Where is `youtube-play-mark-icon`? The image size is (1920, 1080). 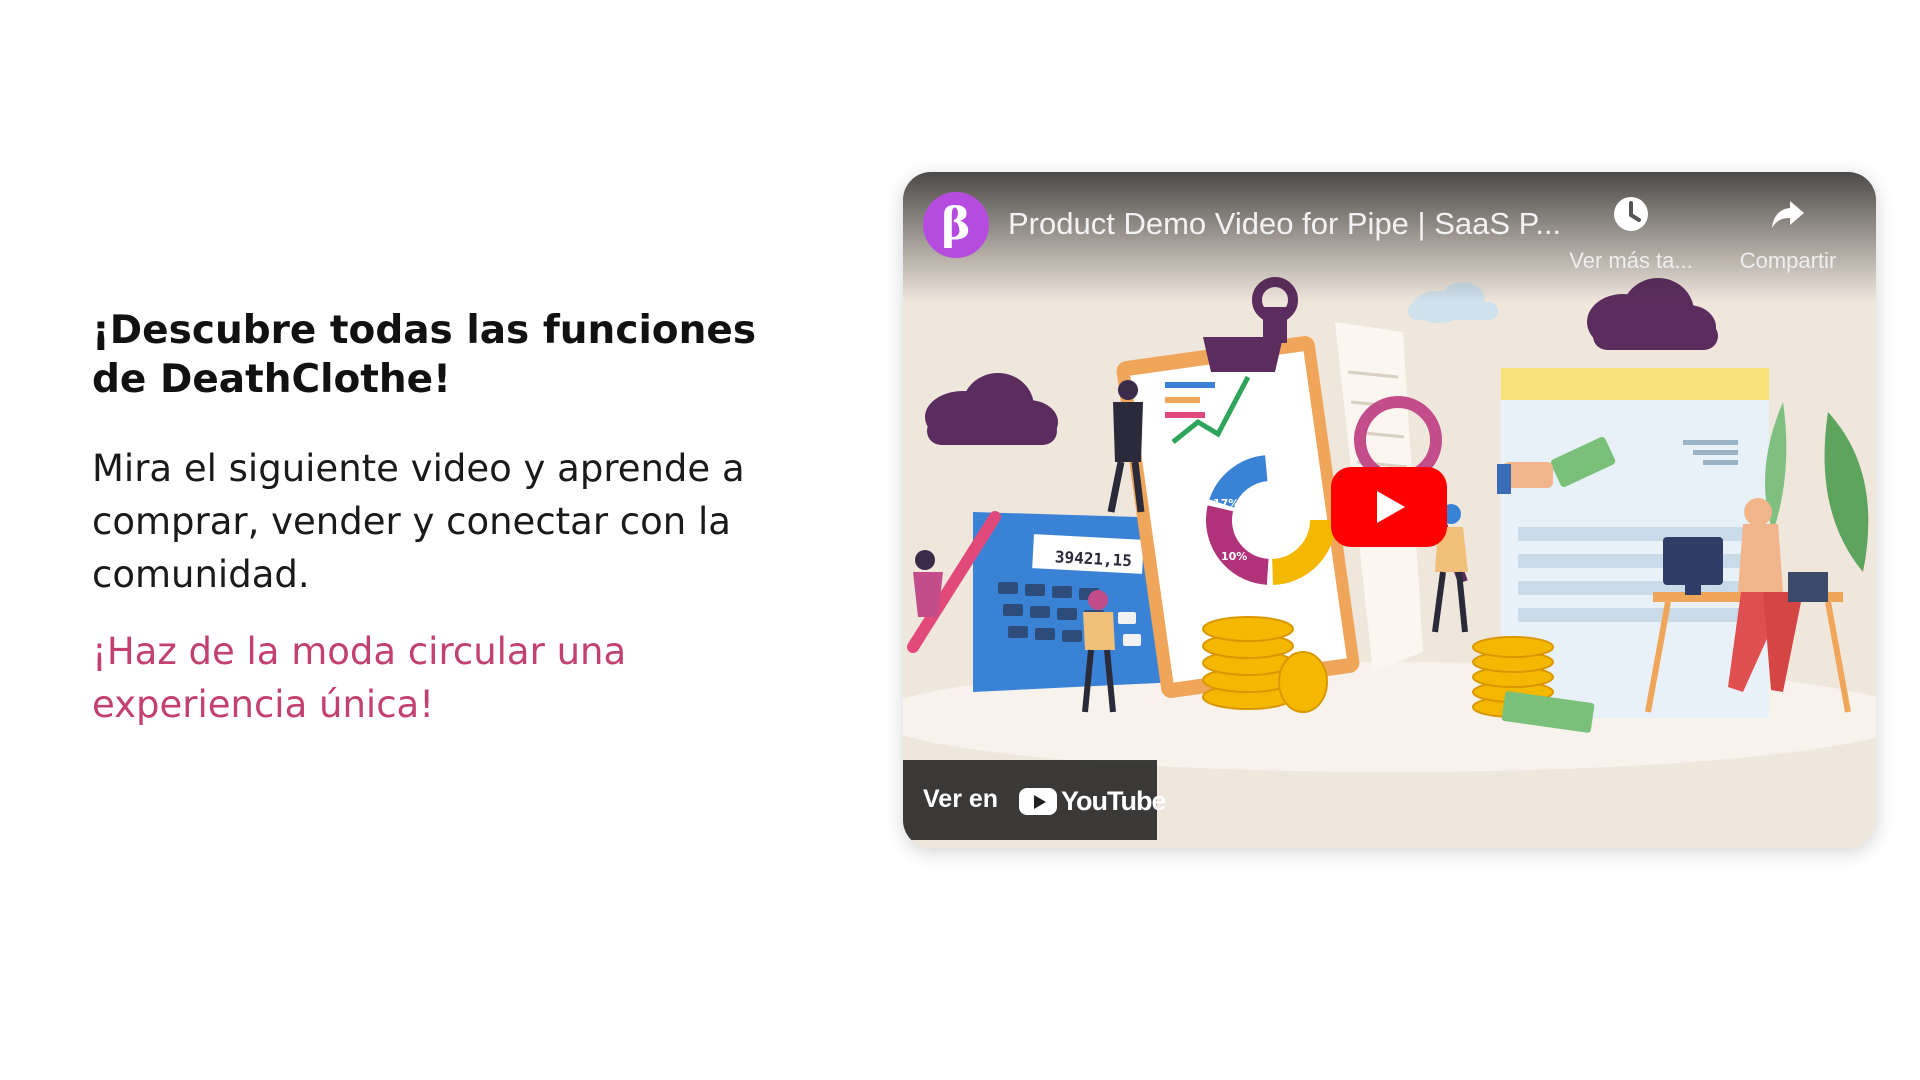 youtube-play-mark-icon is located at coordinates (1038, 801).